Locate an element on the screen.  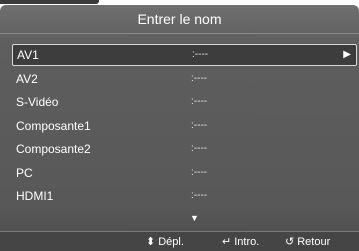
scroll-down-icon: ▼ is located at coordinates (194, 218).